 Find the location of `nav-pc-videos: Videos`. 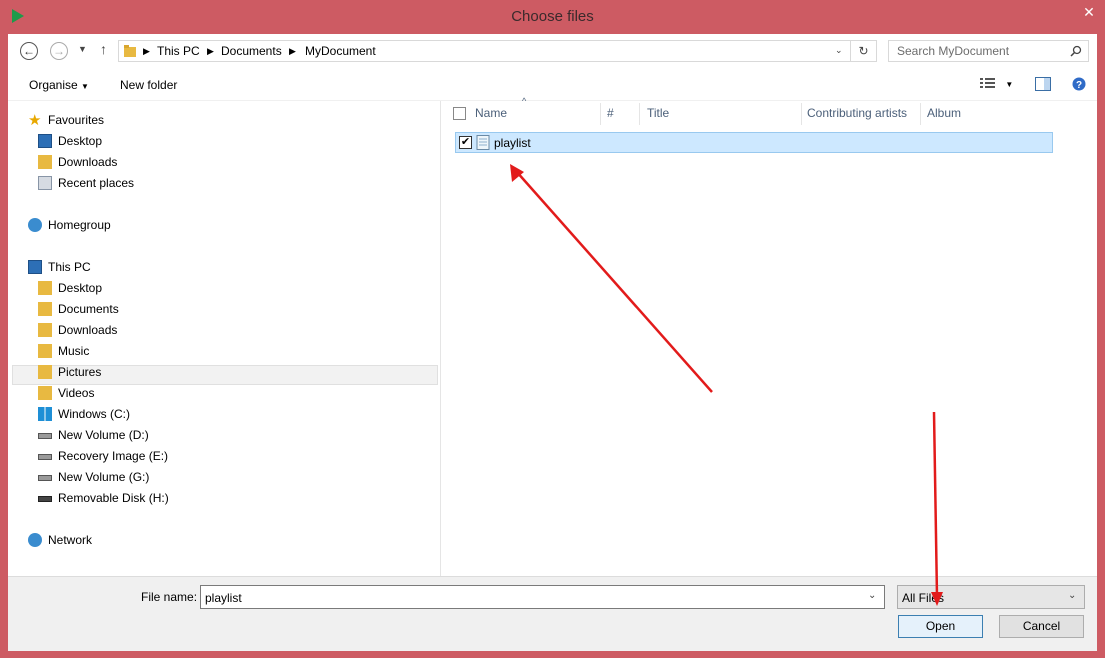

nav-pc-videos: Videos is located at coordinates (66, 393).